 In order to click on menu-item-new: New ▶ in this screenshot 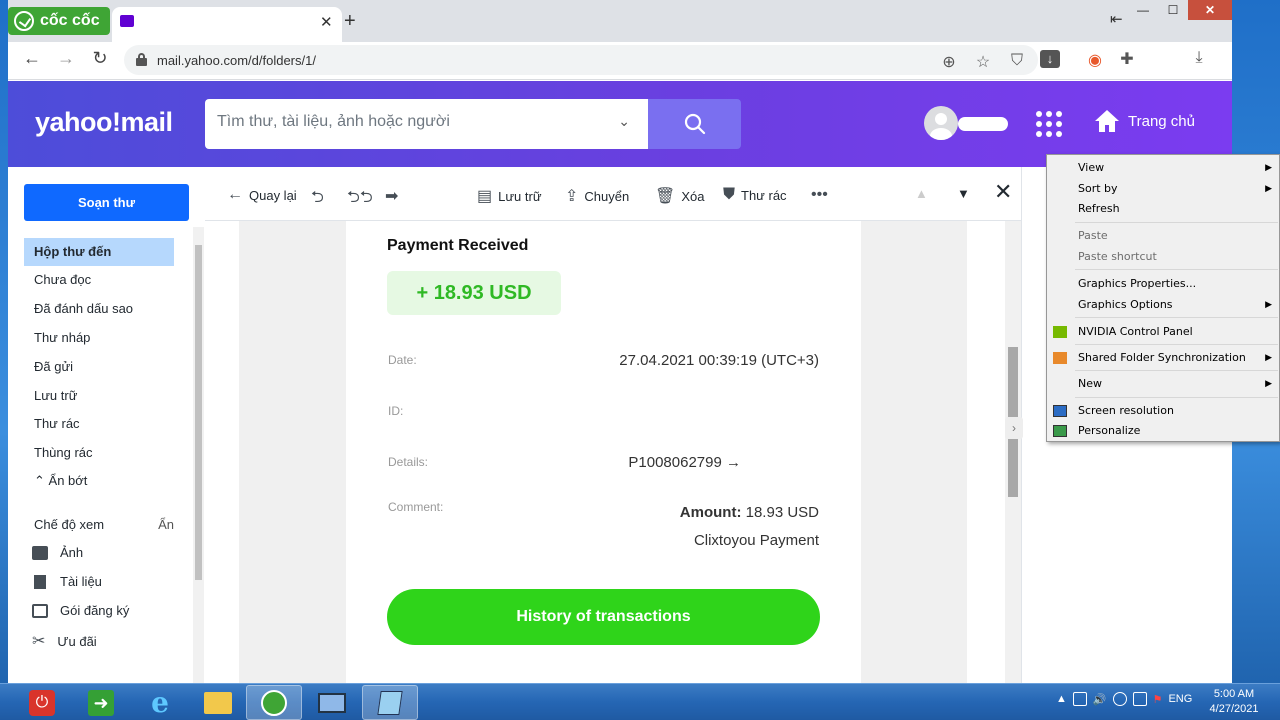, I will do `click(1178, 384)`.